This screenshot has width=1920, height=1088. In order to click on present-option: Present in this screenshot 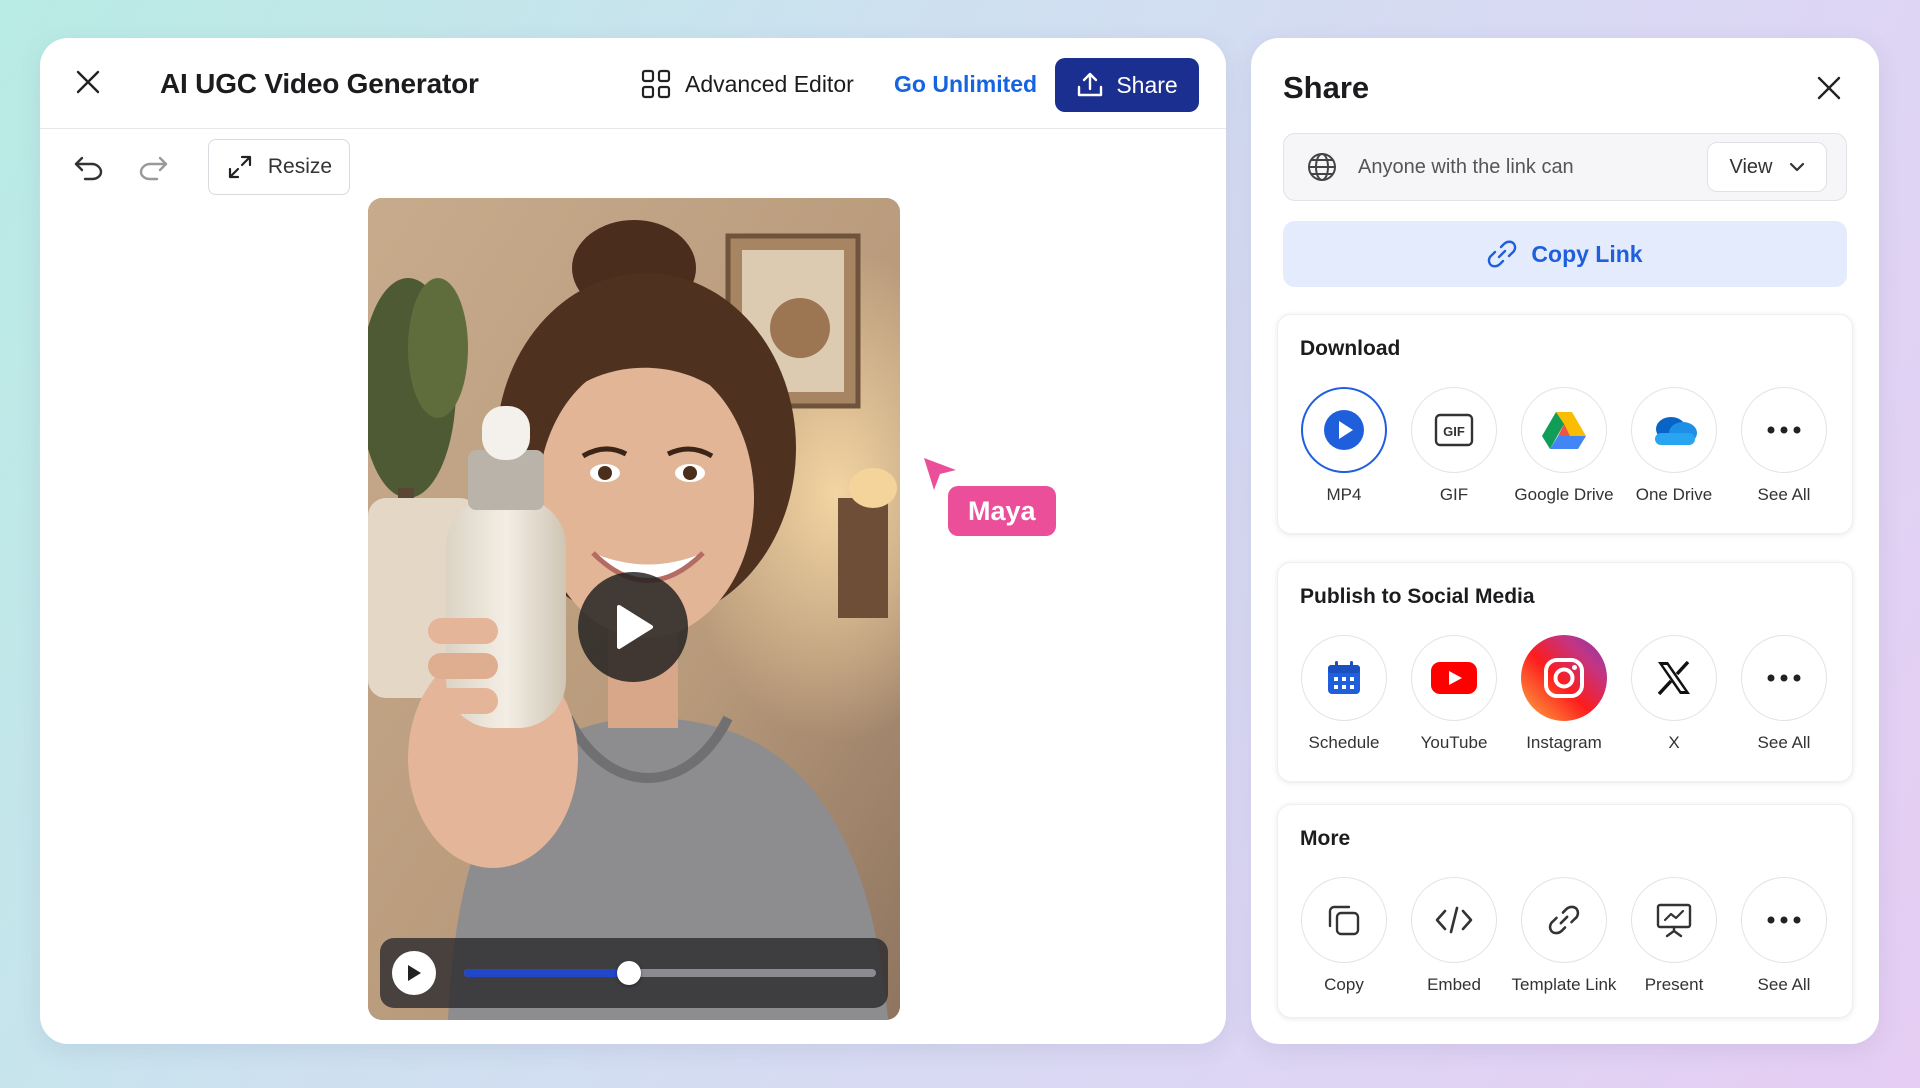, I will do `click(1674, 936)`.